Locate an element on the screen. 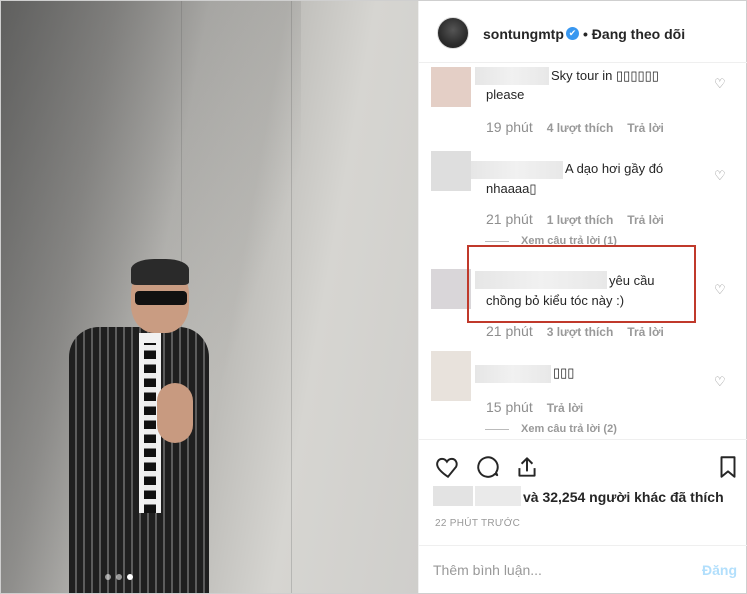 Image resolution: width=747 pixels, height=594 pixels. comment-meta: 19 phút 4 lượt thích Trả lời is located at coordinates (575, 127).